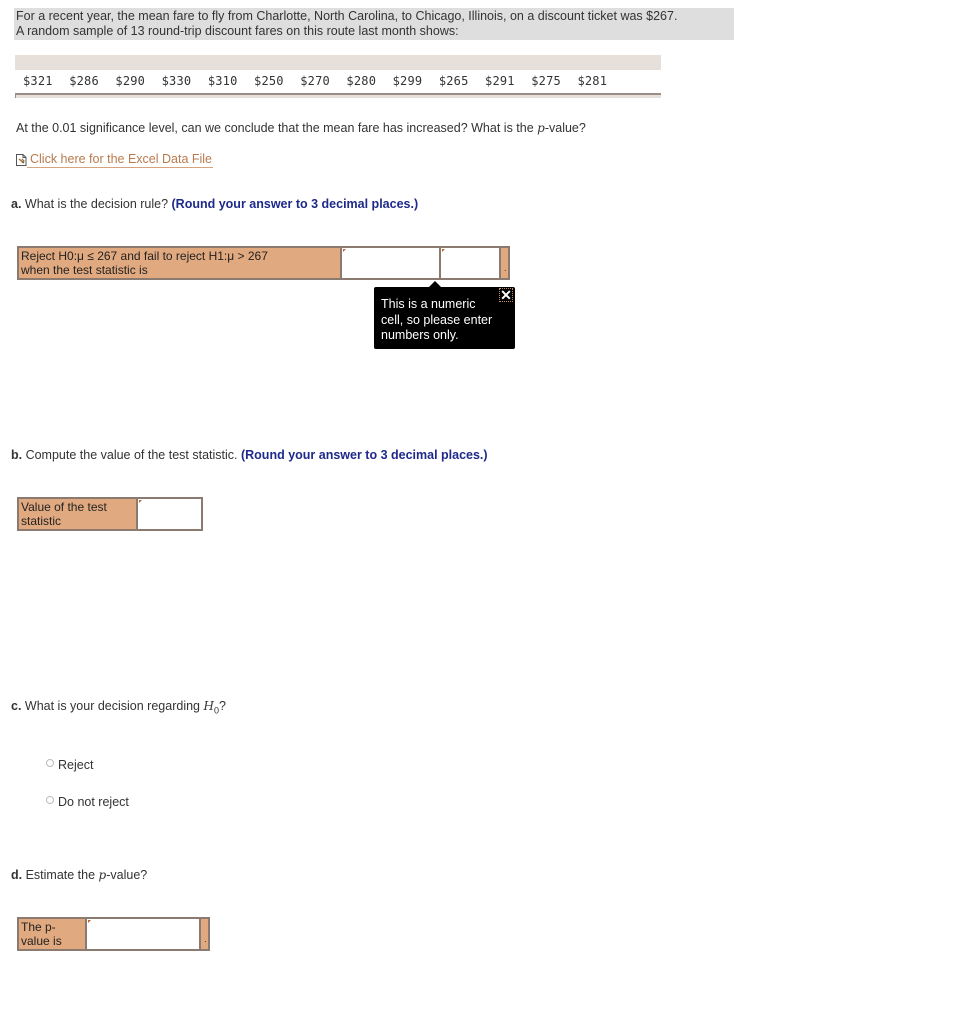 Image resolution: width=954 pixels, height=1024 pixels. What do you see at coordinates (41, 521) in the screenshot?
I see `test-statistic-line-2: statistic` at bounding box center [41, 521].